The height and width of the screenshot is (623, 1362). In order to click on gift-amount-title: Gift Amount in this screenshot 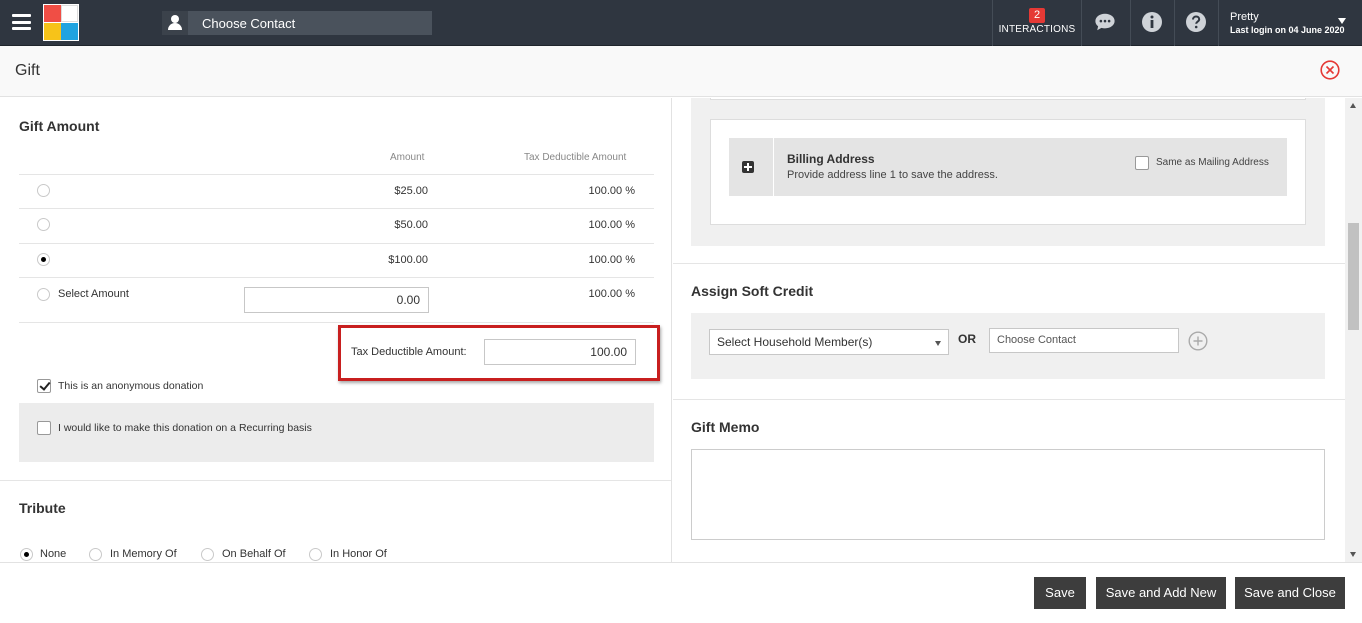, I will do `click(59, 126)`.